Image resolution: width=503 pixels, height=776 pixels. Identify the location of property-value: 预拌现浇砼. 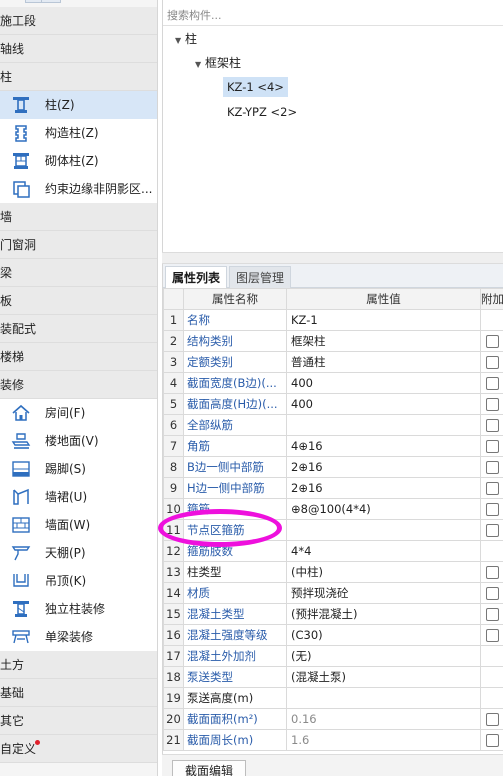
(383, 593).